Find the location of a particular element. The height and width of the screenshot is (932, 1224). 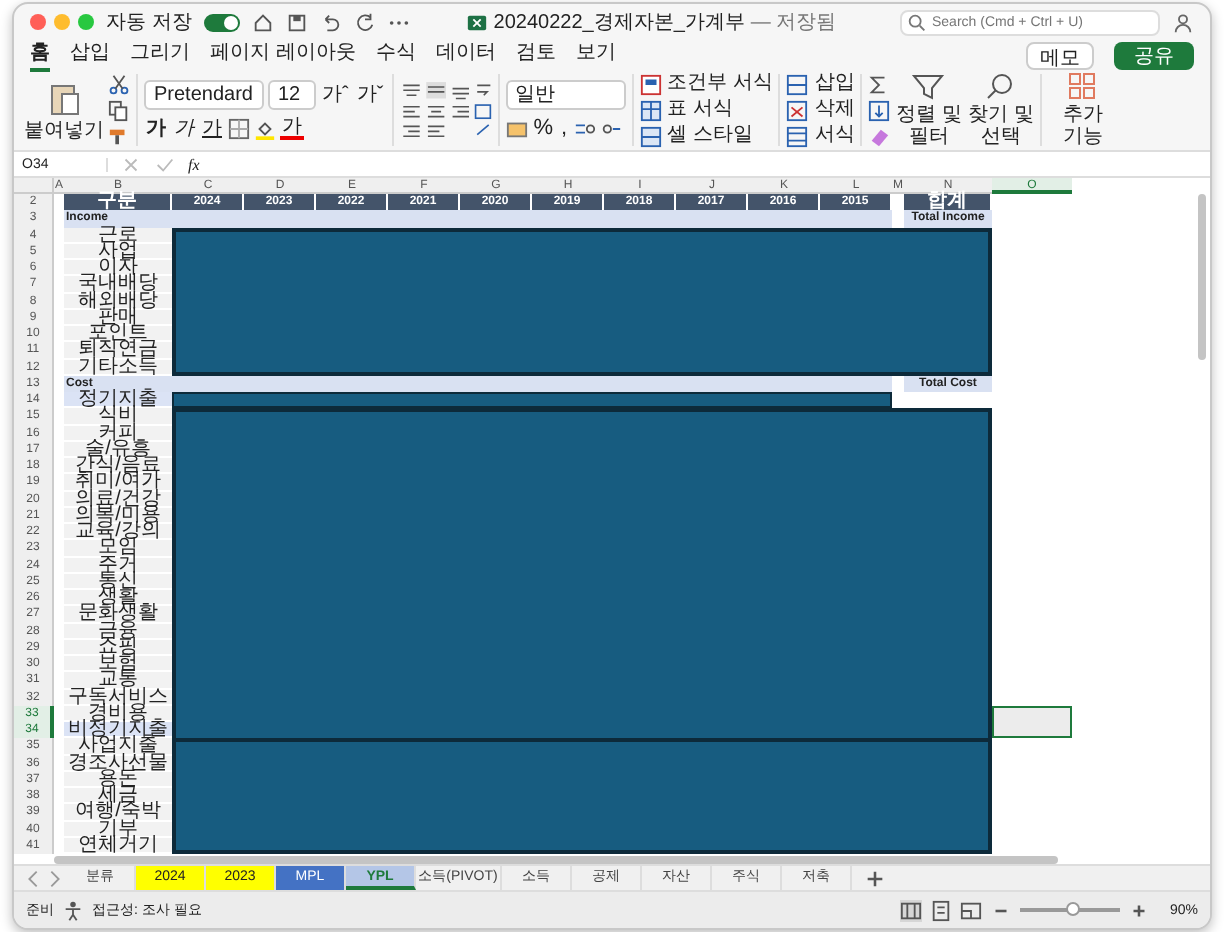

normal-view-icon is located at coordinates (910, 910).